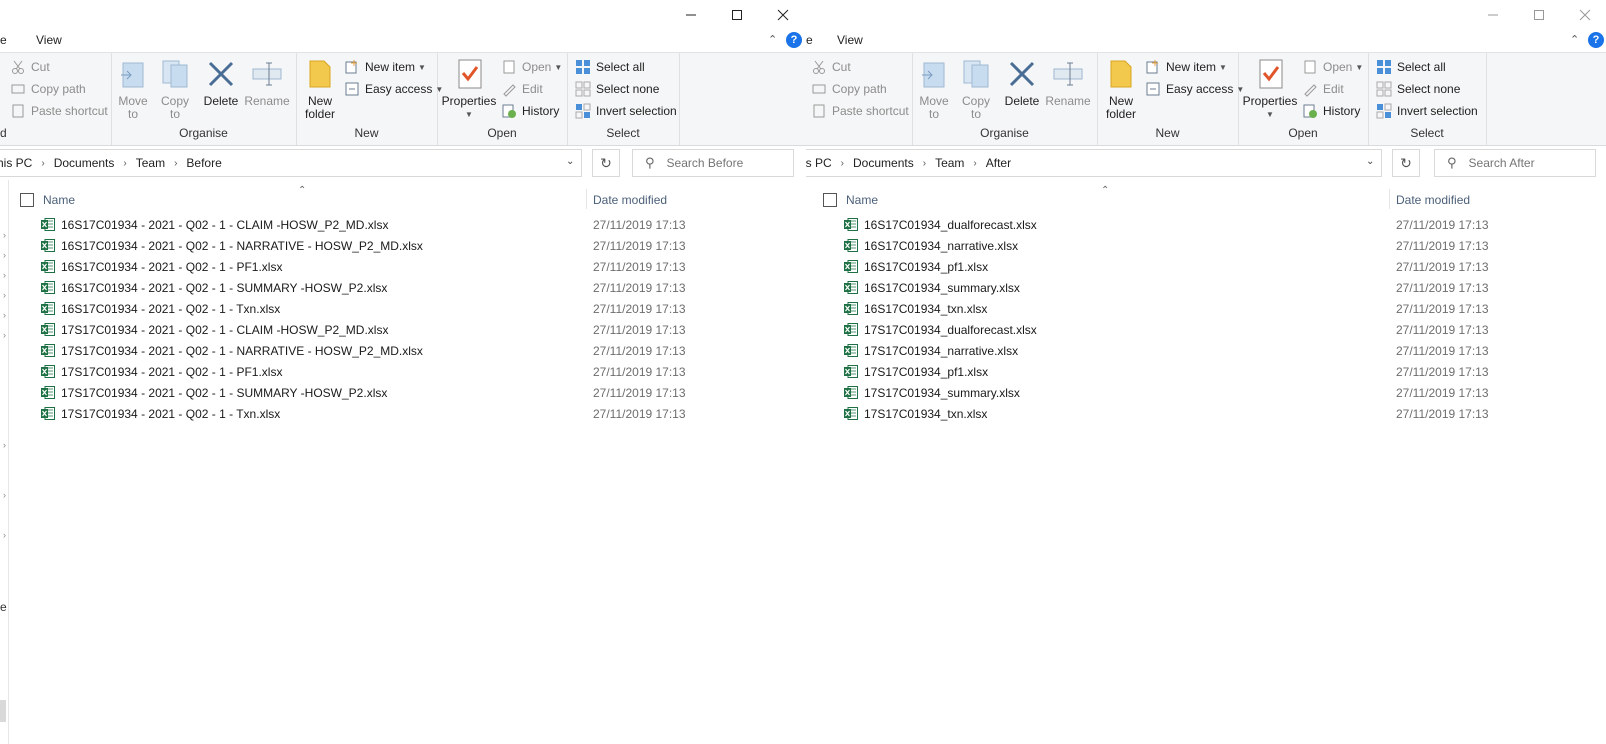 The height and width of the screenshot is (744, 1606). What do you see at coordinates (1206, 372) in the screenshot?
I see `file-row: 17S17C01934_pf1.xlsx 27/11/2019 17:13` at bounding box center [1206, 372].